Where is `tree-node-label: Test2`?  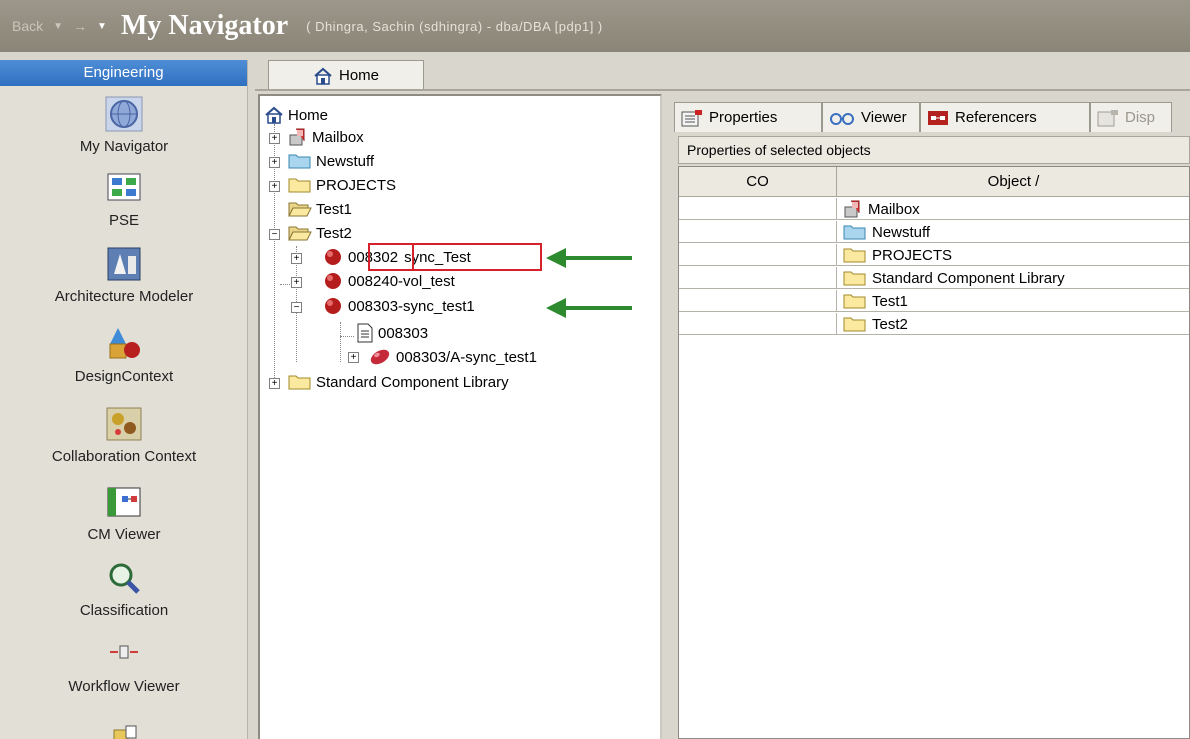
tree-node-label: Test2 is located at coordinates (334, 233).